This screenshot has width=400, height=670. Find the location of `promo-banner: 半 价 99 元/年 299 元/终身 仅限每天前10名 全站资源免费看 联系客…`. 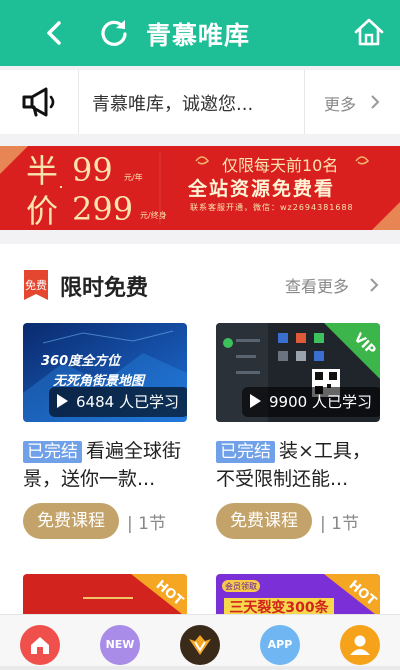

promo-banner: 半 价 99 元/年 299 元/终身 仅限每天前10名 全站资源免费看 联系客… is located at coordinates (200, 188).